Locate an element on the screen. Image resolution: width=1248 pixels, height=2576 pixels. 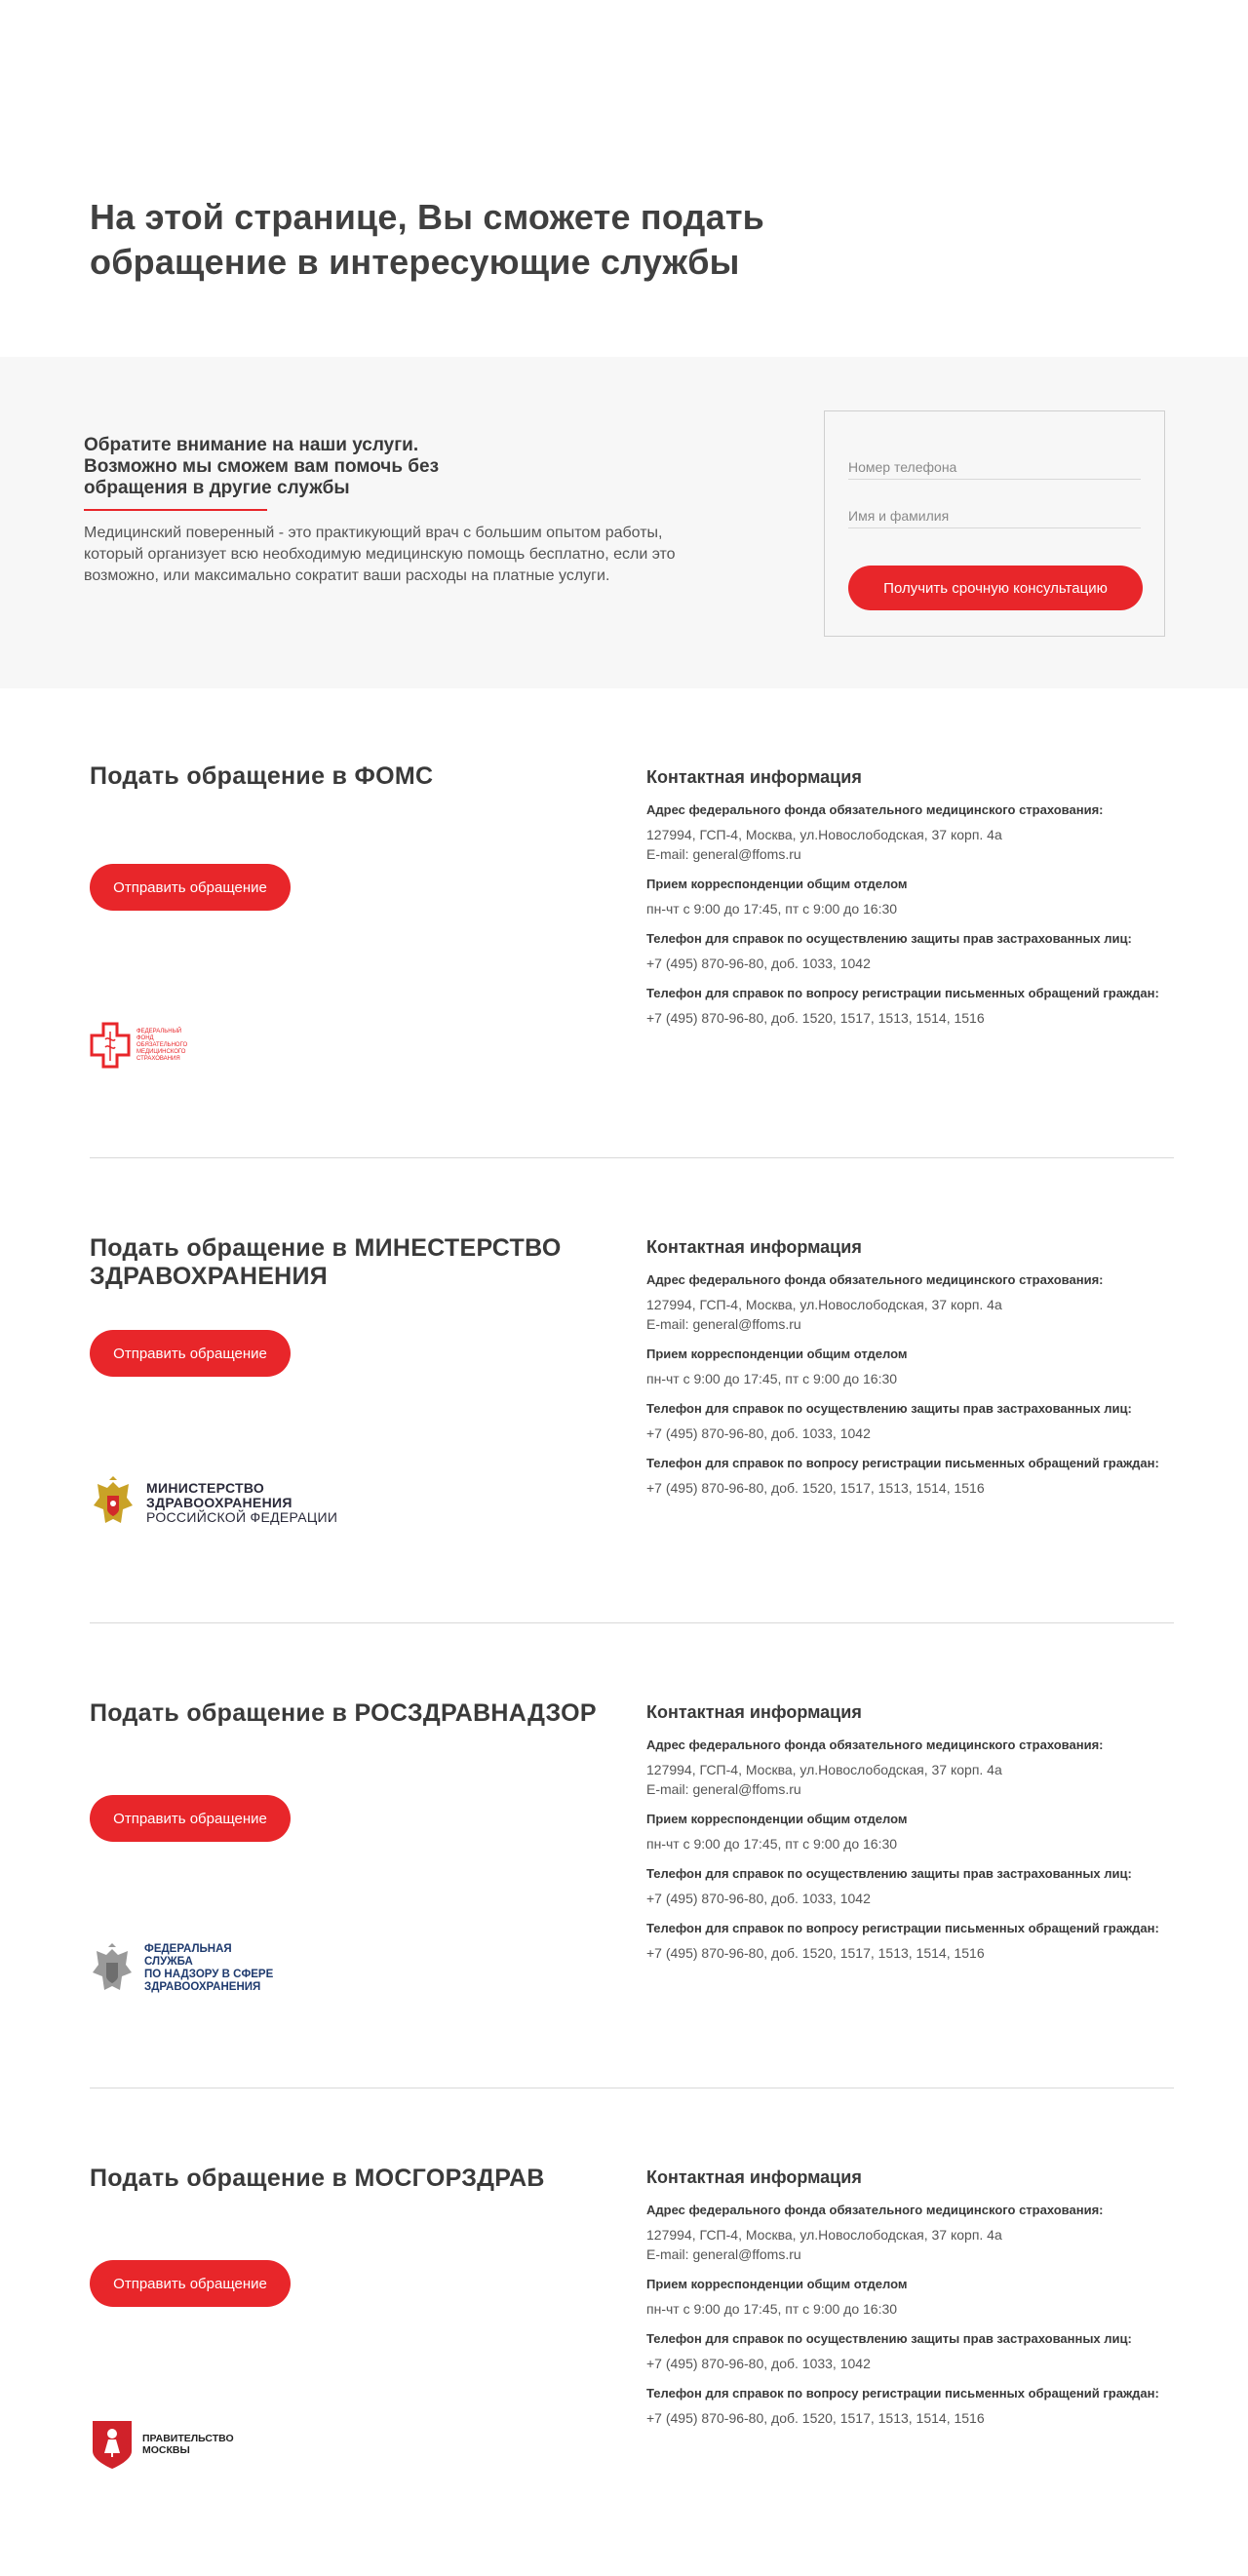
promo-title-underline is located at coordinates (175, 510).